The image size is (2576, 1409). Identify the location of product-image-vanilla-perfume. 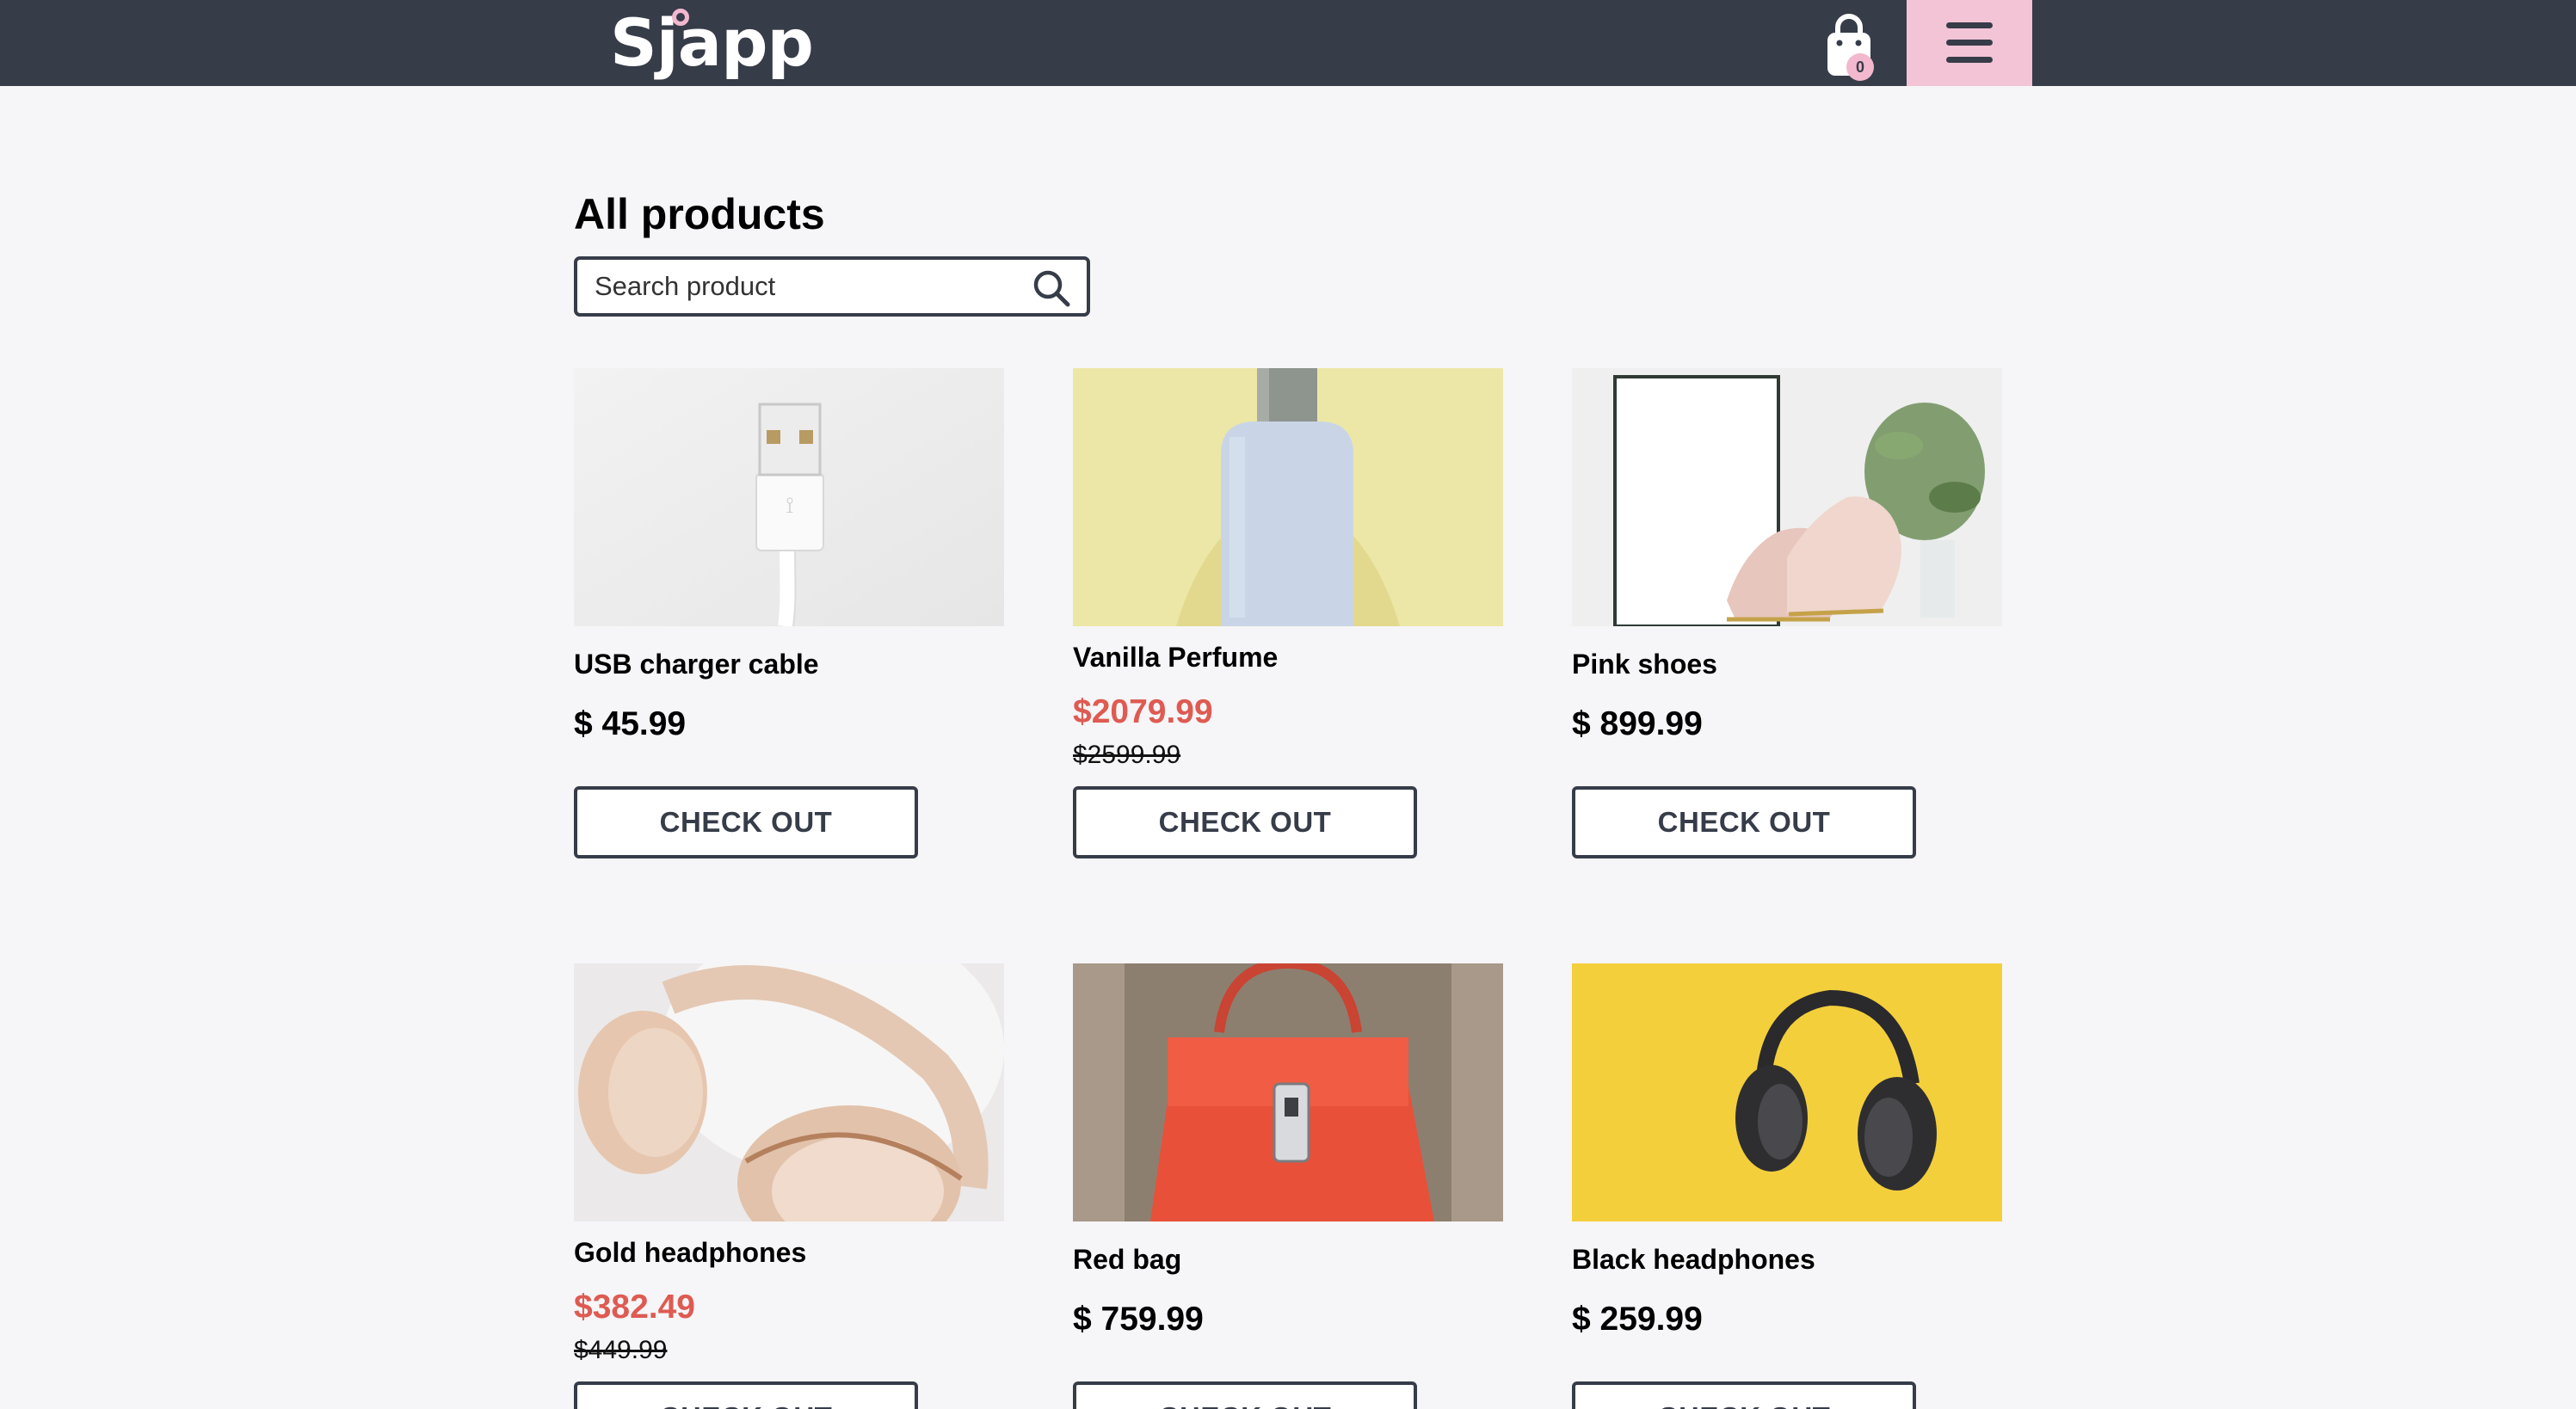
(1288, 497).